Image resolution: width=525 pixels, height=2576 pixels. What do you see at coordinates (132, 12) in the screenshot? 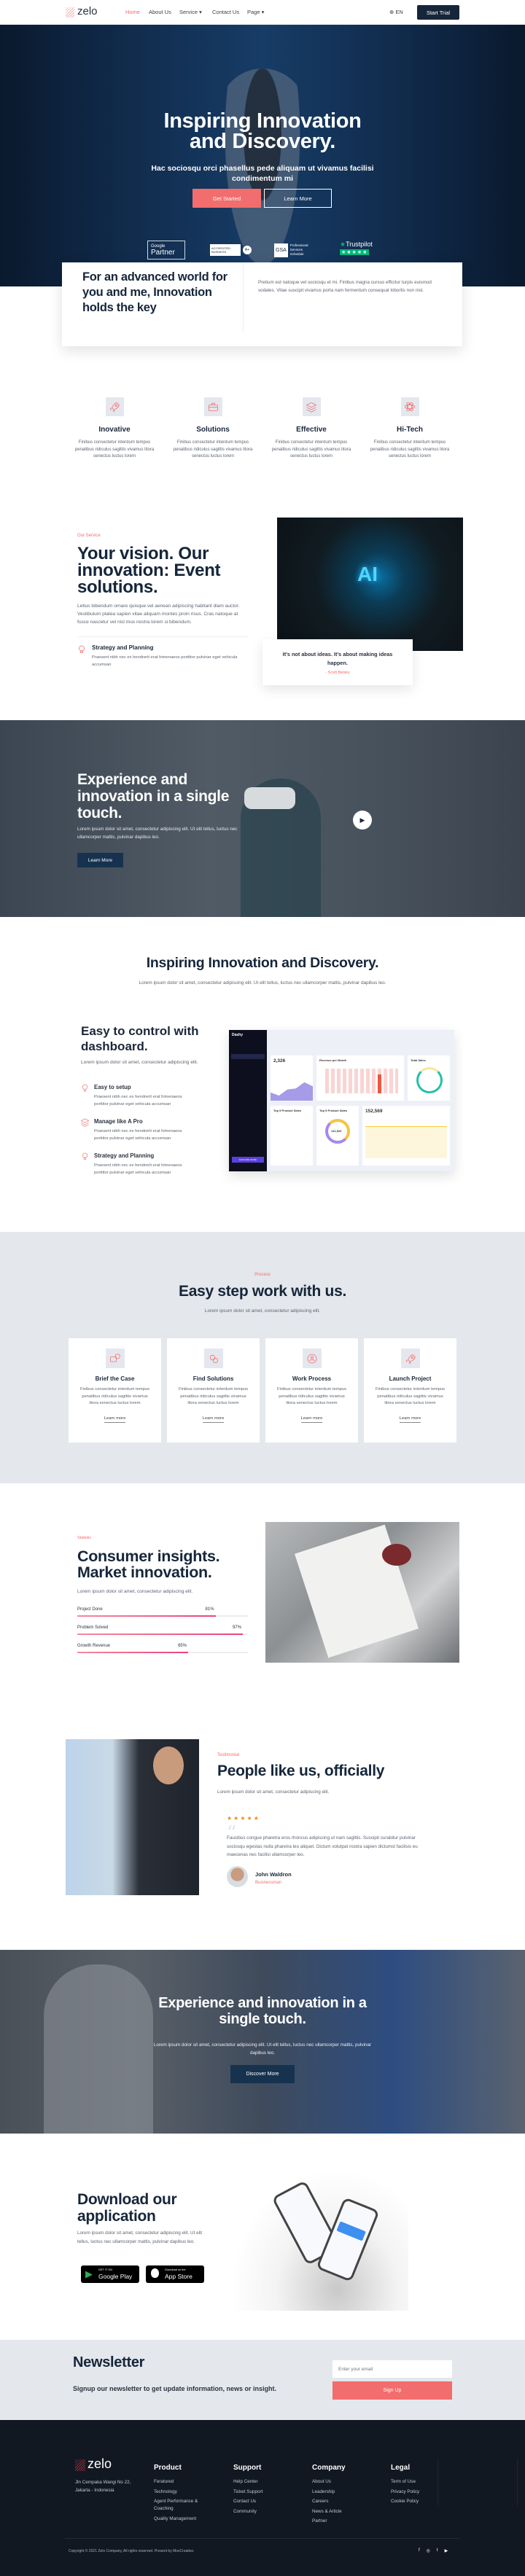
I see `nav-home: Home` at bounding box center [132, 12].